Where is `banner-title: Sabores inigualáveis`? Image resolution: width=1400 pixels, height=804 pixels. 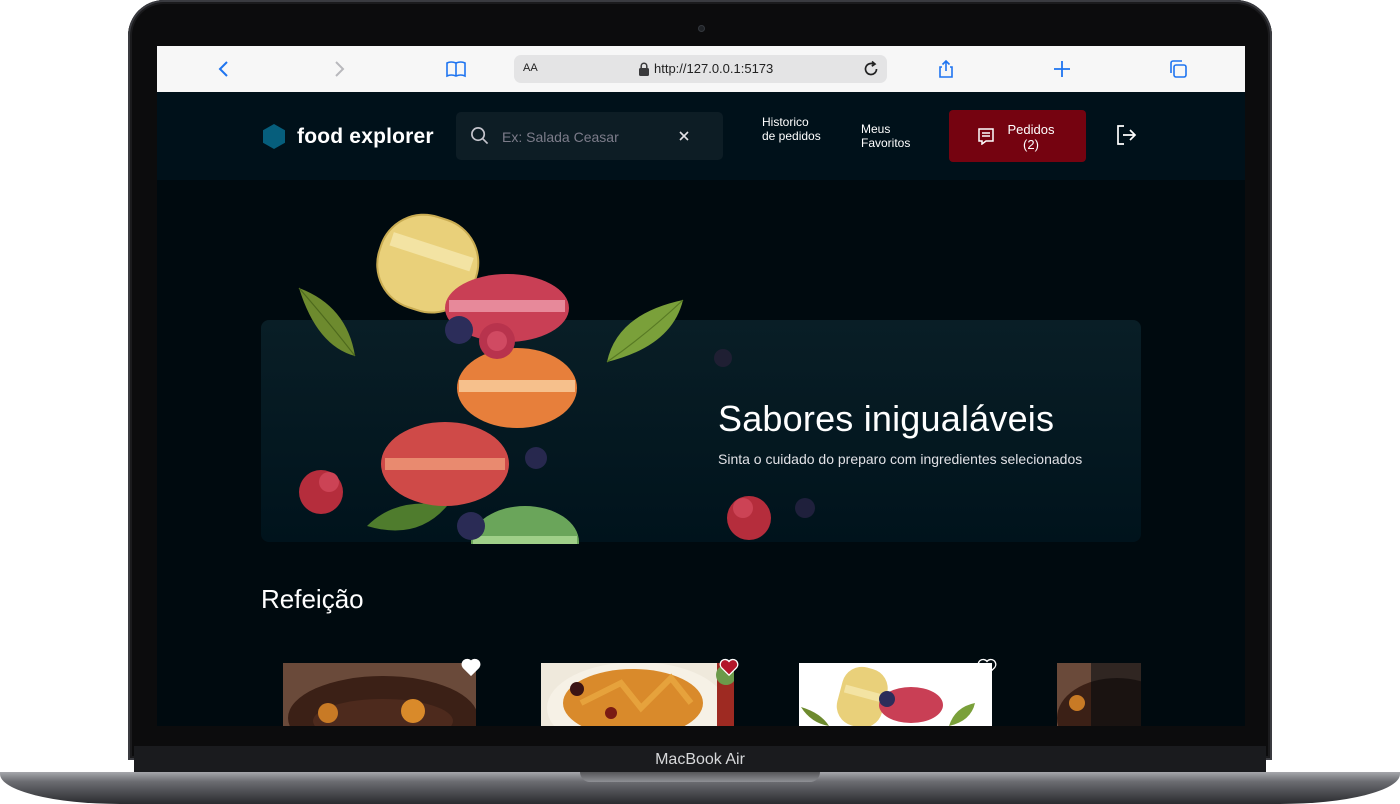 banner-title: Sabores inigualáveis is located at coordinates (886, 418).